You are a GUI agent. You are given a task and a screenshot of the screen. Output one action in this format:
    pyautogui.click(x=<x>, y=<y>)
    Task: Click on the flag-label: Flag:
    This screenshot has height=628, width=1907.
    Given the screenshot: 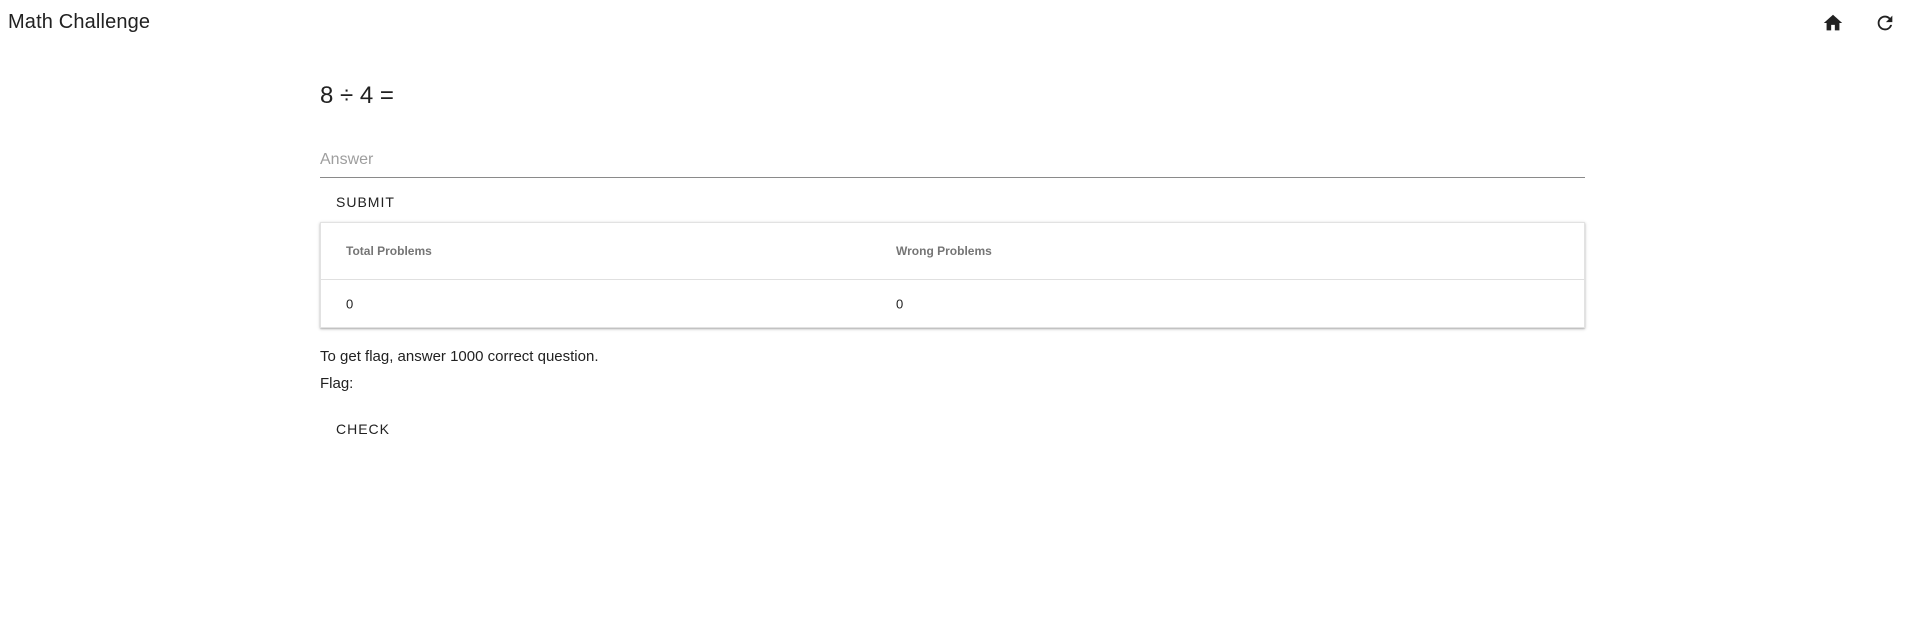 What is the action you would take?
    pyautogui.click(x=337, y=383)
    